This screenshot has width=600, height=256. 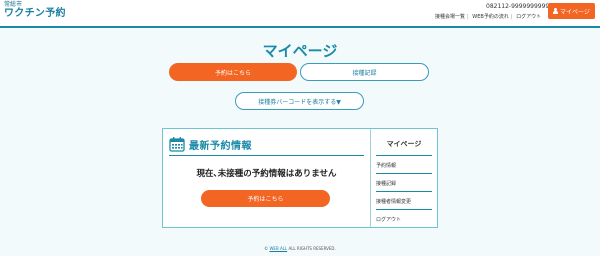 What do you see at coordinates (266, 155) in the screenshot?
I see `divider` at bounding box center [266, 155].